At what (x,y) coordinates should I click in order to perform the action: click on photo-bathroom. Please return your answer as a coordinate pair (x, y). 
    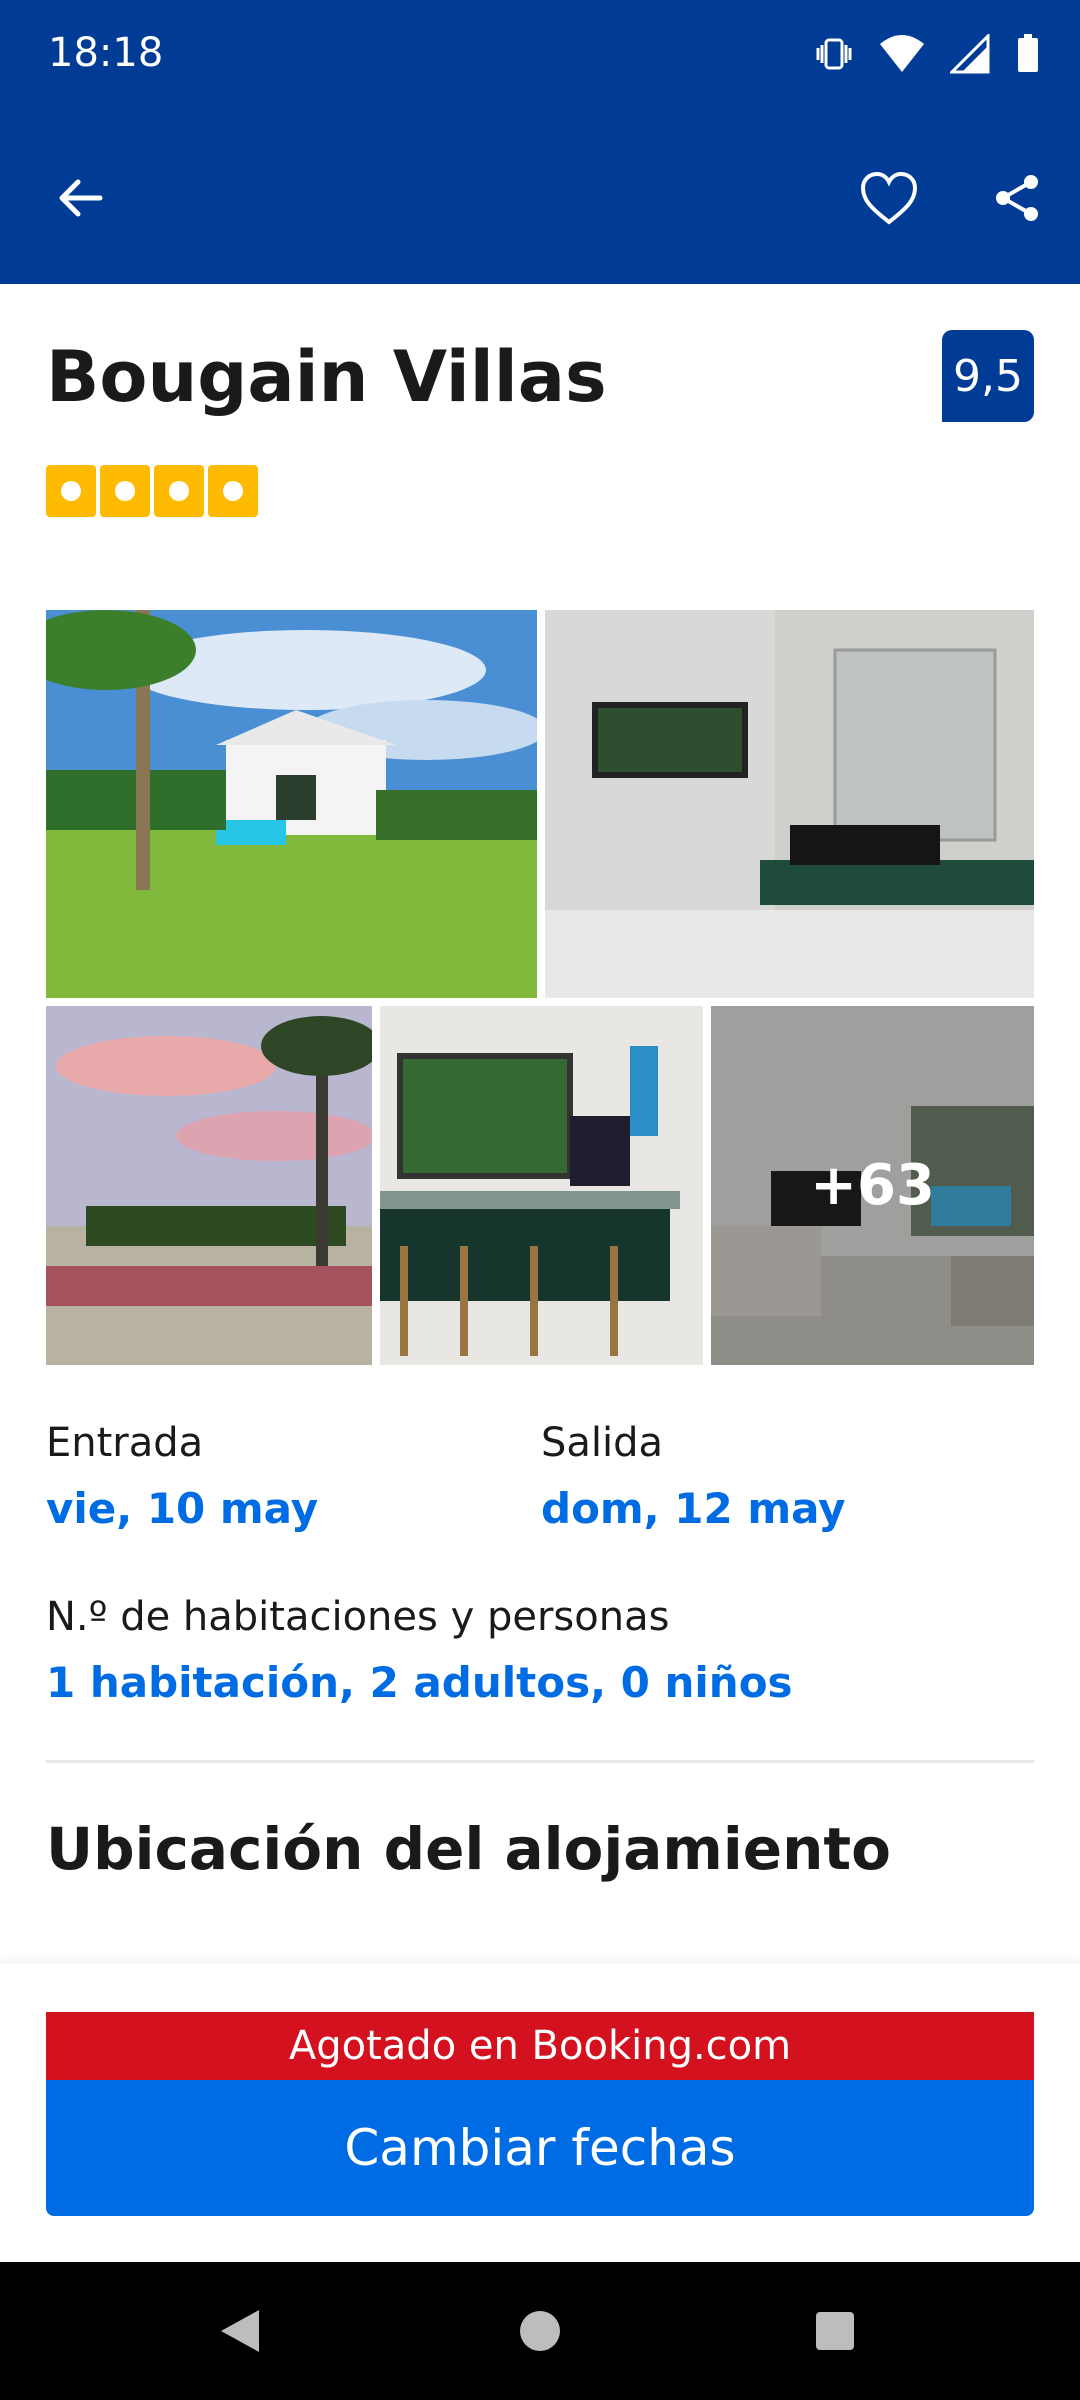
    Looking at the image, I should click on (789, 804).